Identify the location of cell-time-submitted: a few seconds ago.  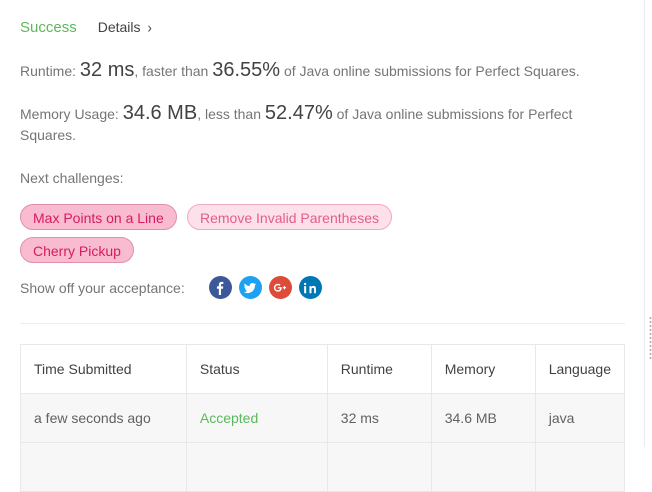
(103, 418).